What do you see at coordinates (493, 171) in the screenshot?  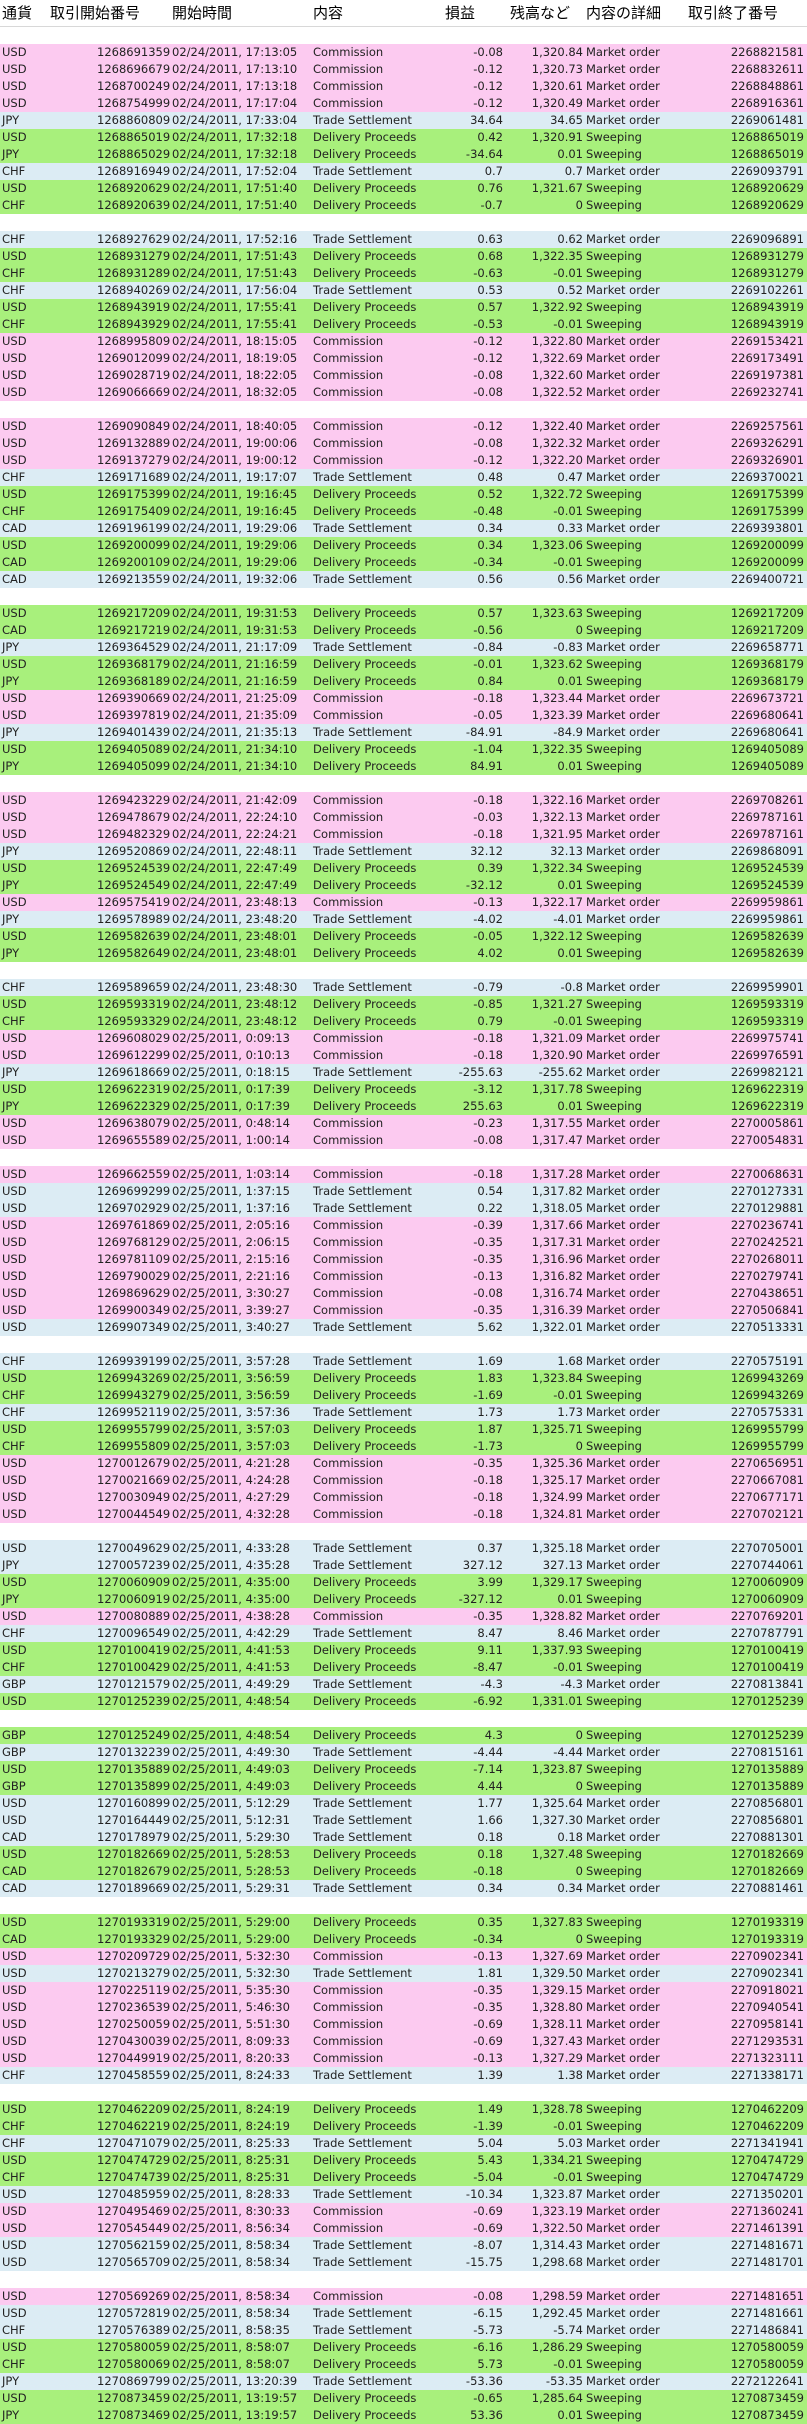 I see `pnl-cell: 0.7` at bounding box center [493, 171].